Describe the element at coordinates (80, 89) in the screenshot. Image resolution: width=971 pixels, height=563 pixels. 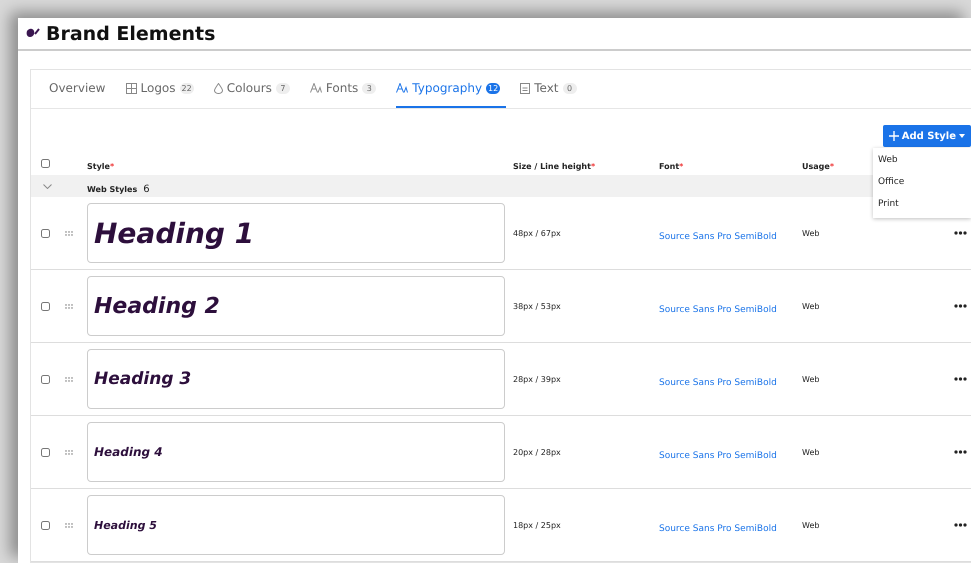
I see `tab: Overview` at that location.